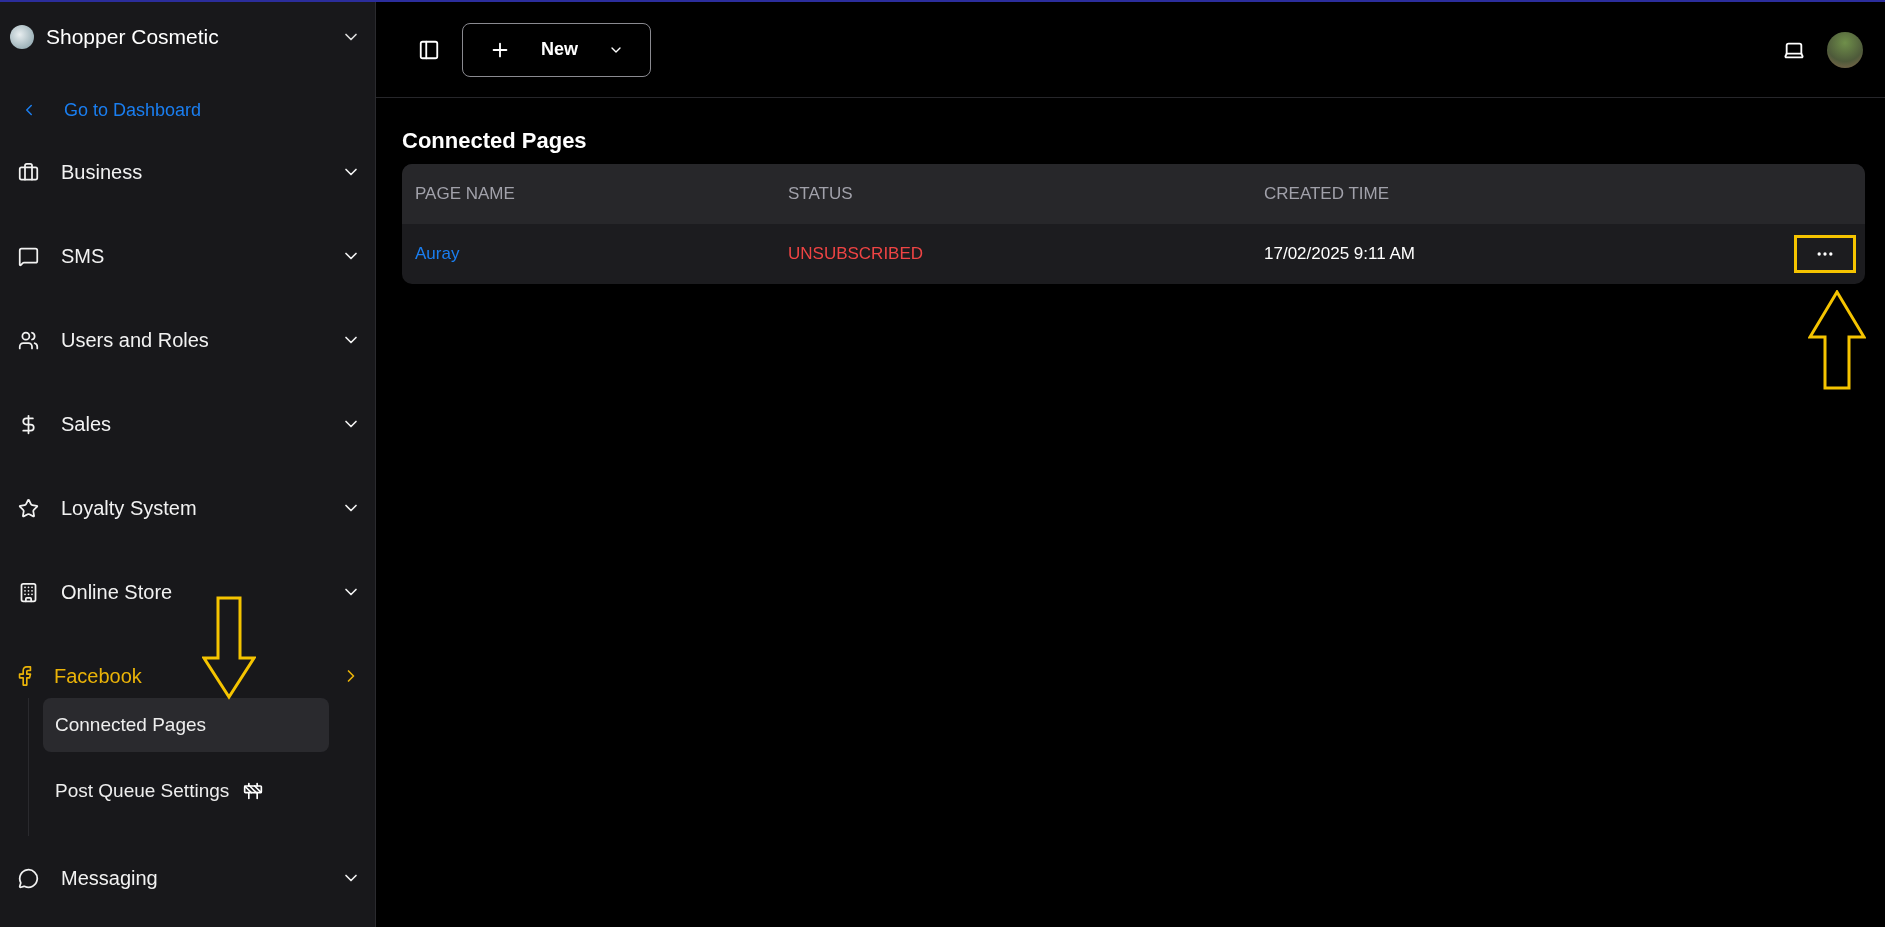 This screenshot has width=1885, height=927. I want to click on nav-item: Online Store, so click(201, 592).